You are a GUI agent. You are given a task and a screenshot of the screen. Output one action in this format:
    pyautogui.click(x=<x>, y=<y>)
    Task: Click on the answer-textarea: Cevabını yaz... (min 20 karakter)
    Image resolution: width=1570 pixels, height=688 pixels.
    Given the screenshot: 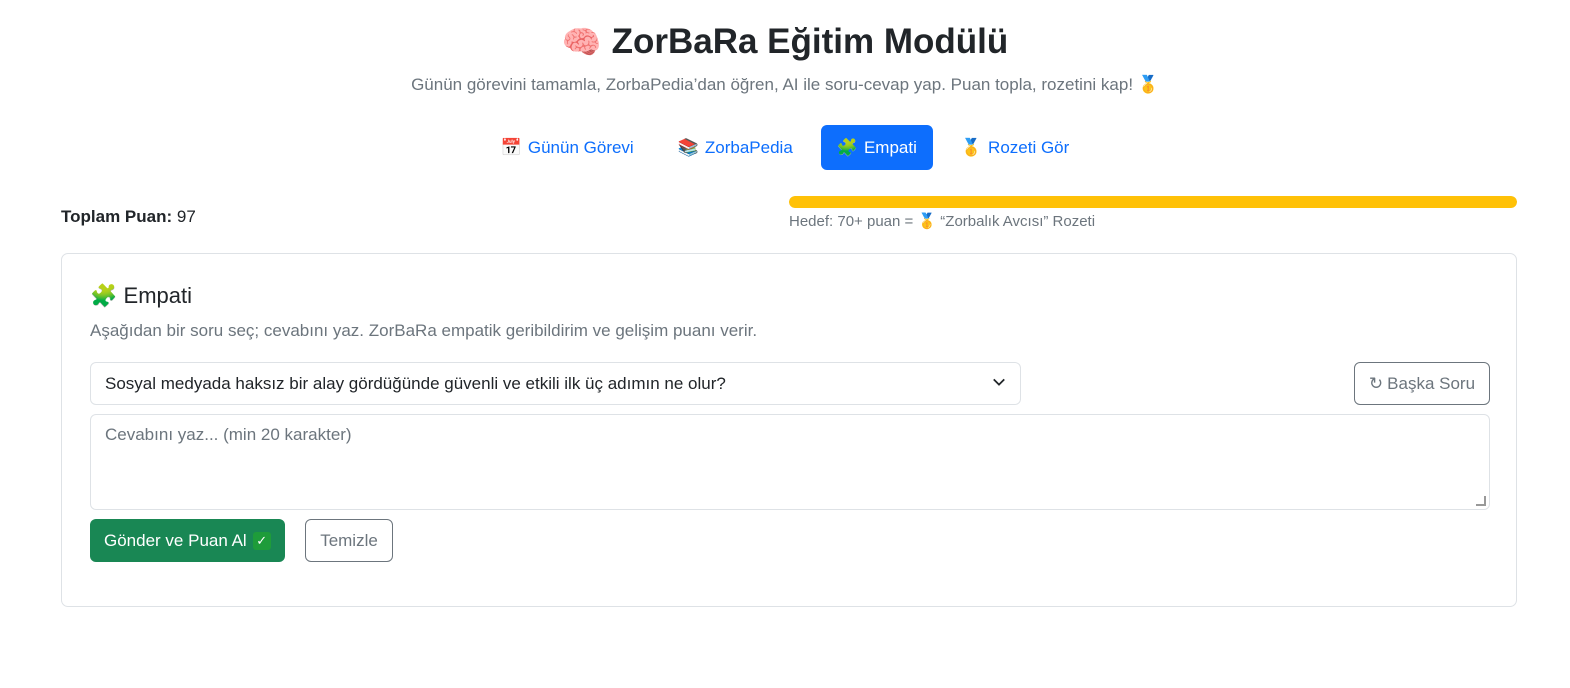 What is the action you would take?
    pyautogui.click(x=790, y=462)
    